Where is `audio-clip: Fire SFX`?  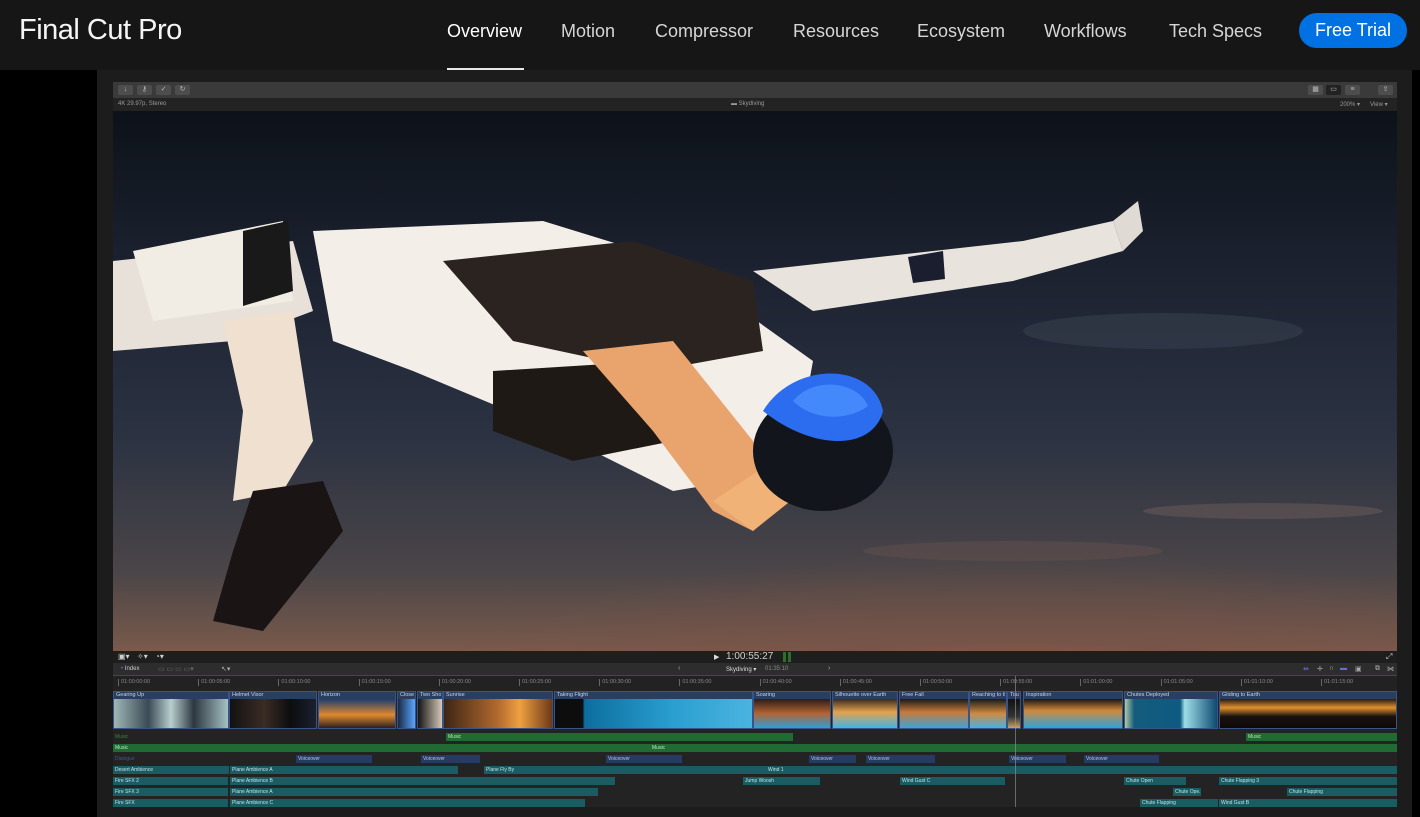 audio-clip: Fire SFX is located at coordinates (170, 803).